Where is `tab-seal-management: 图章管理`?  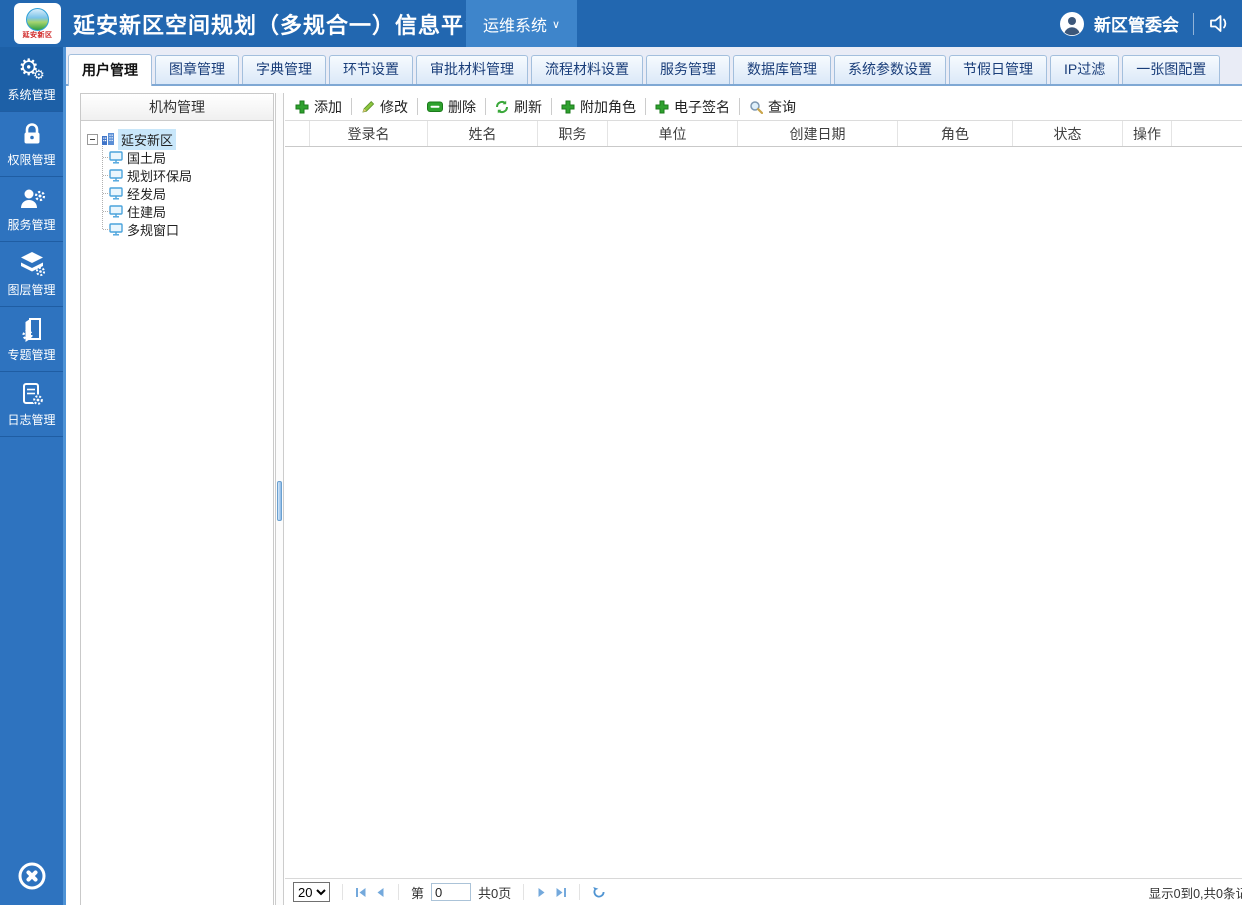
tab-seal-management: 图章管理 is located at coordinates (197, 69).